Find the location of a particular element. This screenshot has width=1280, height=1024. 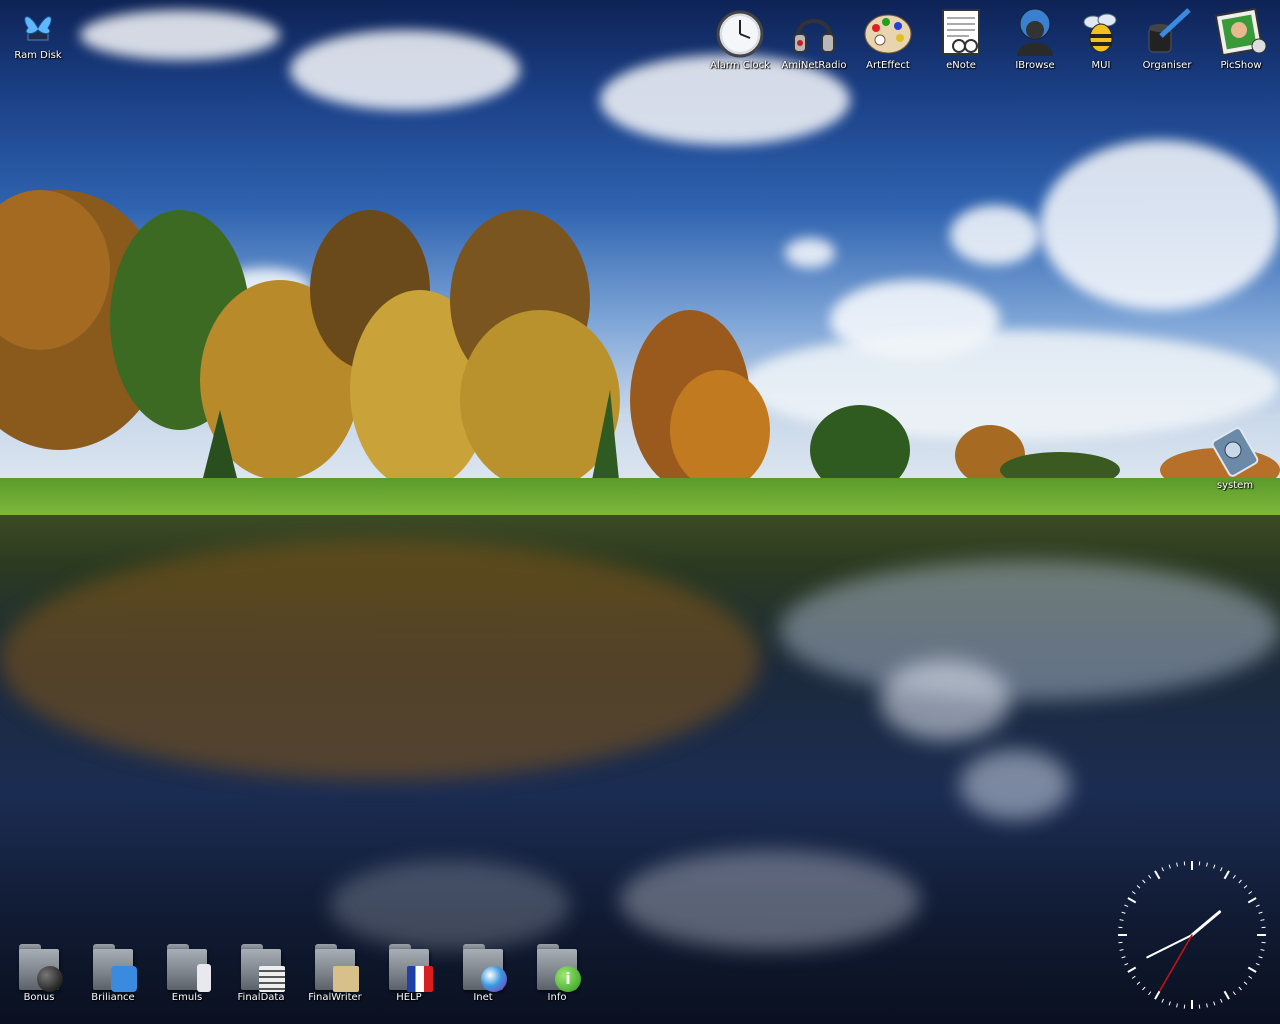

info-folder-icon: i is located at coordinates (557, 965).